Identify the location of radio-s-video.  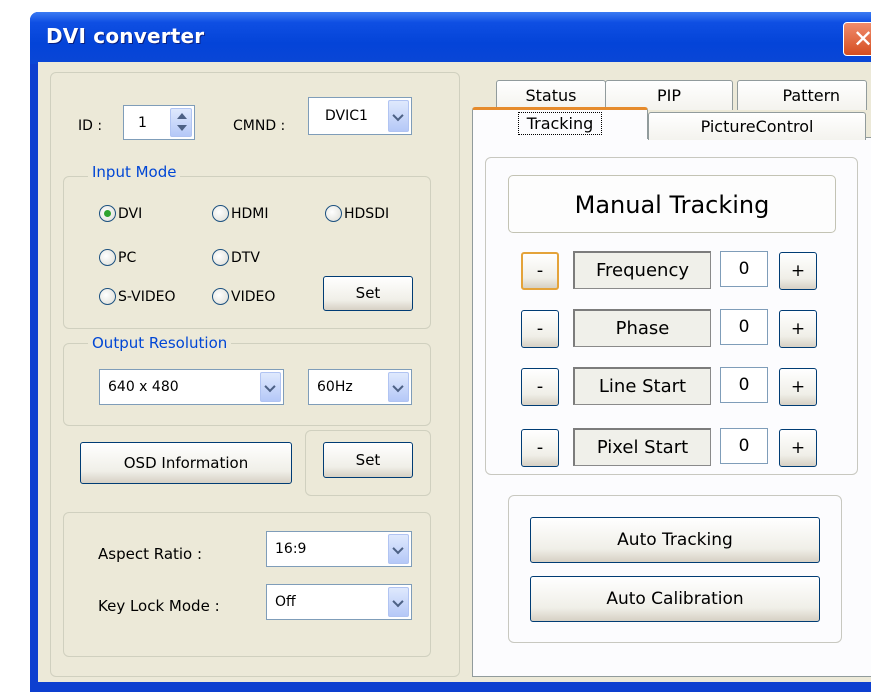
(107, 296).